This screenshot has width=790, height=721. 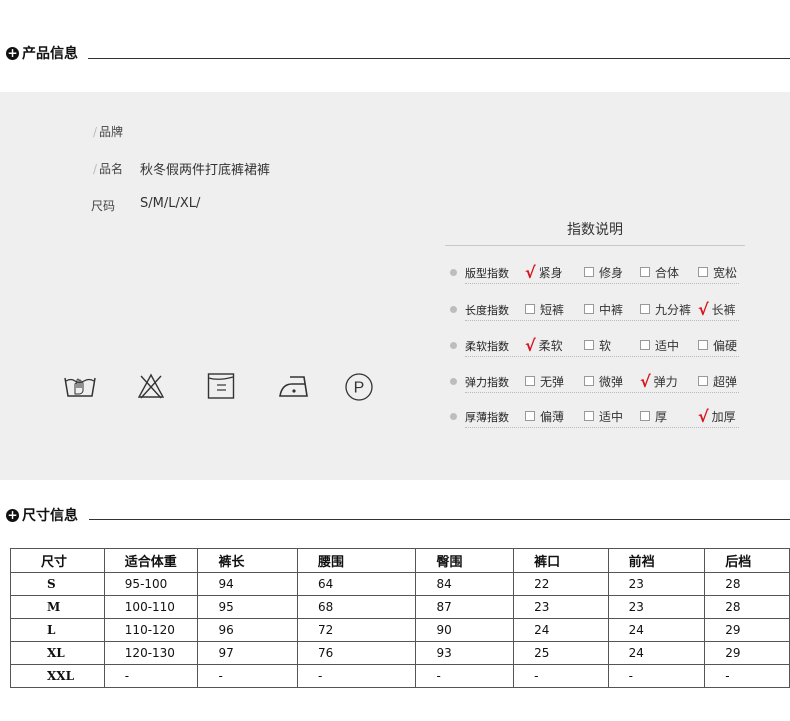 I want to click on table-cell: 97, so click(x=248, y=653).